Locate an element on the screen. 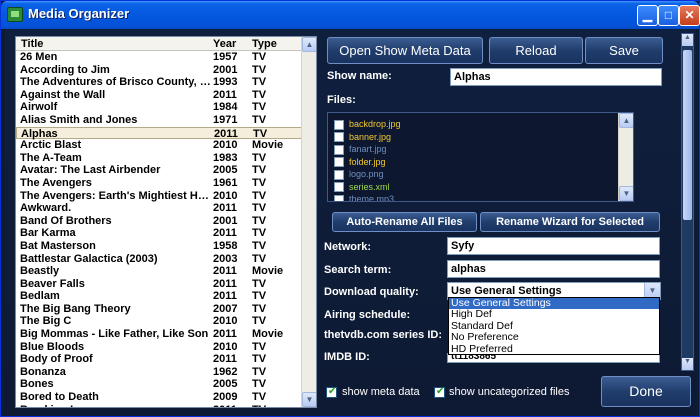 Image resolution: width=700 pixels, height=417 pixels. download-quality-label: Download quality: is located at coordinates (371, 292).